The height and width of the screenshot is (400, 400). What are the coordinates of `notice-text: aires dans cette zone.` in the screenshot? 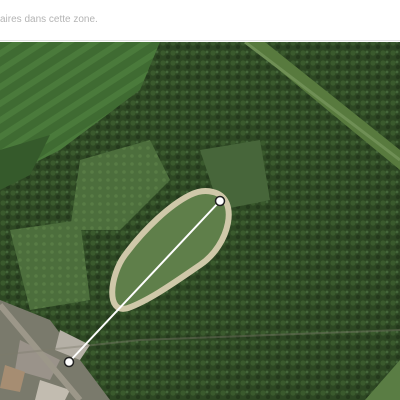 It's located at (49, 19).